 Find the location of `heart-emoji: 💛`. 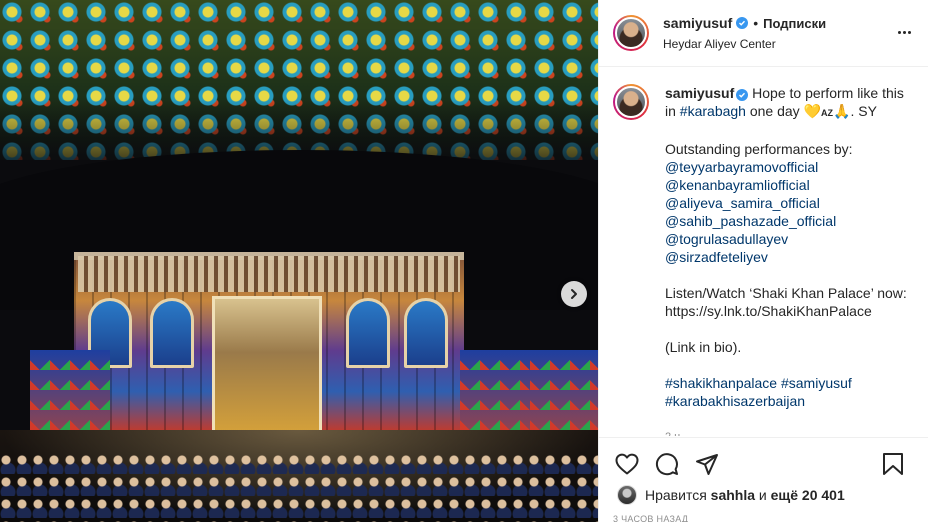

heart-emoji: 💛 is located at coordinates (812, 111).